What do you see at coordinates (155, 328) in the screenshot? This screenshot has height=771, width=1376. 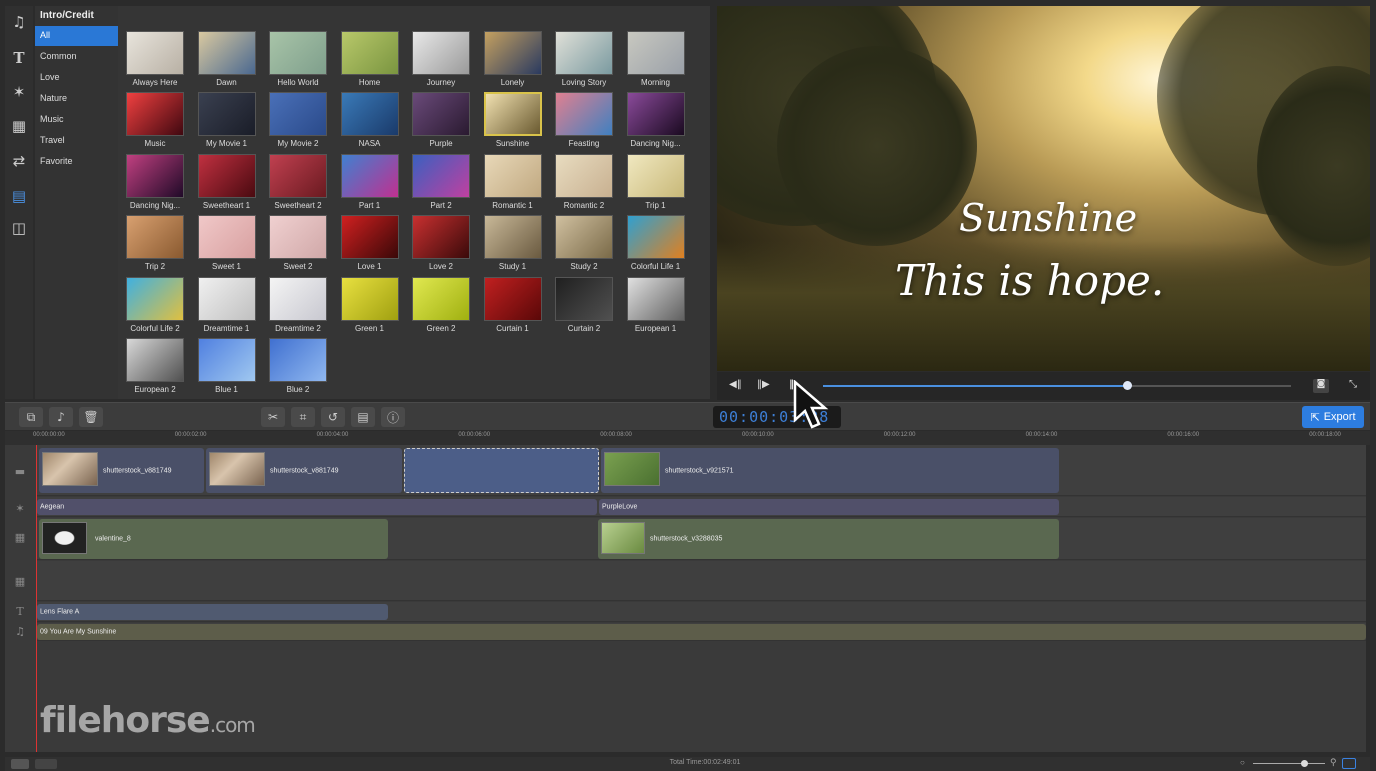 I see `template-label: Colorful Life 2` at bounding box center [155, 328].